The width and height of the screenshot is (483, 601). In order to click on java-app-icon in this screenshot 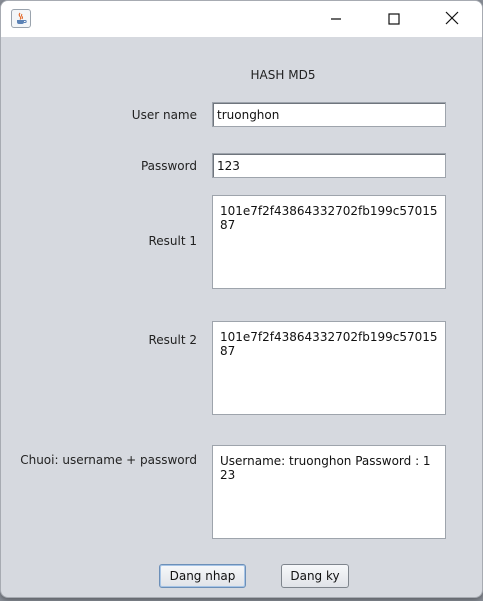, I will do `click(21, 18)`.